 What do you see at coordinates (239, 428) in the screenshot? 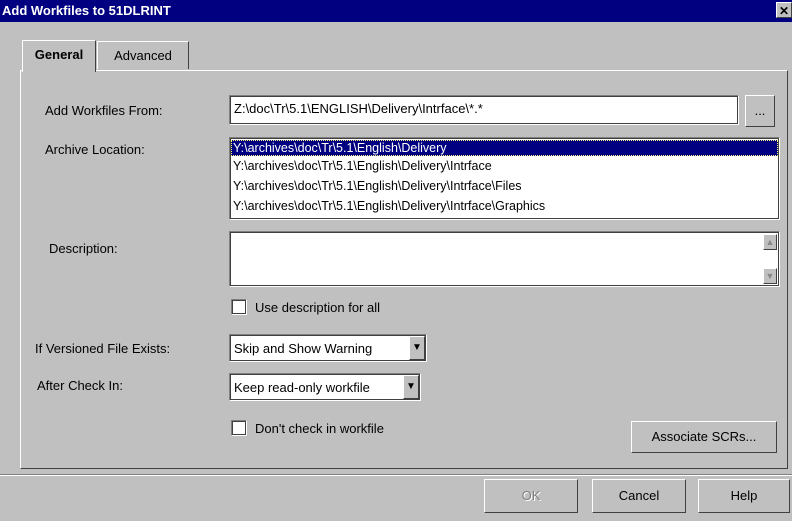
I see `dont-check-in-checkbox` at bounding box center [239, 428].